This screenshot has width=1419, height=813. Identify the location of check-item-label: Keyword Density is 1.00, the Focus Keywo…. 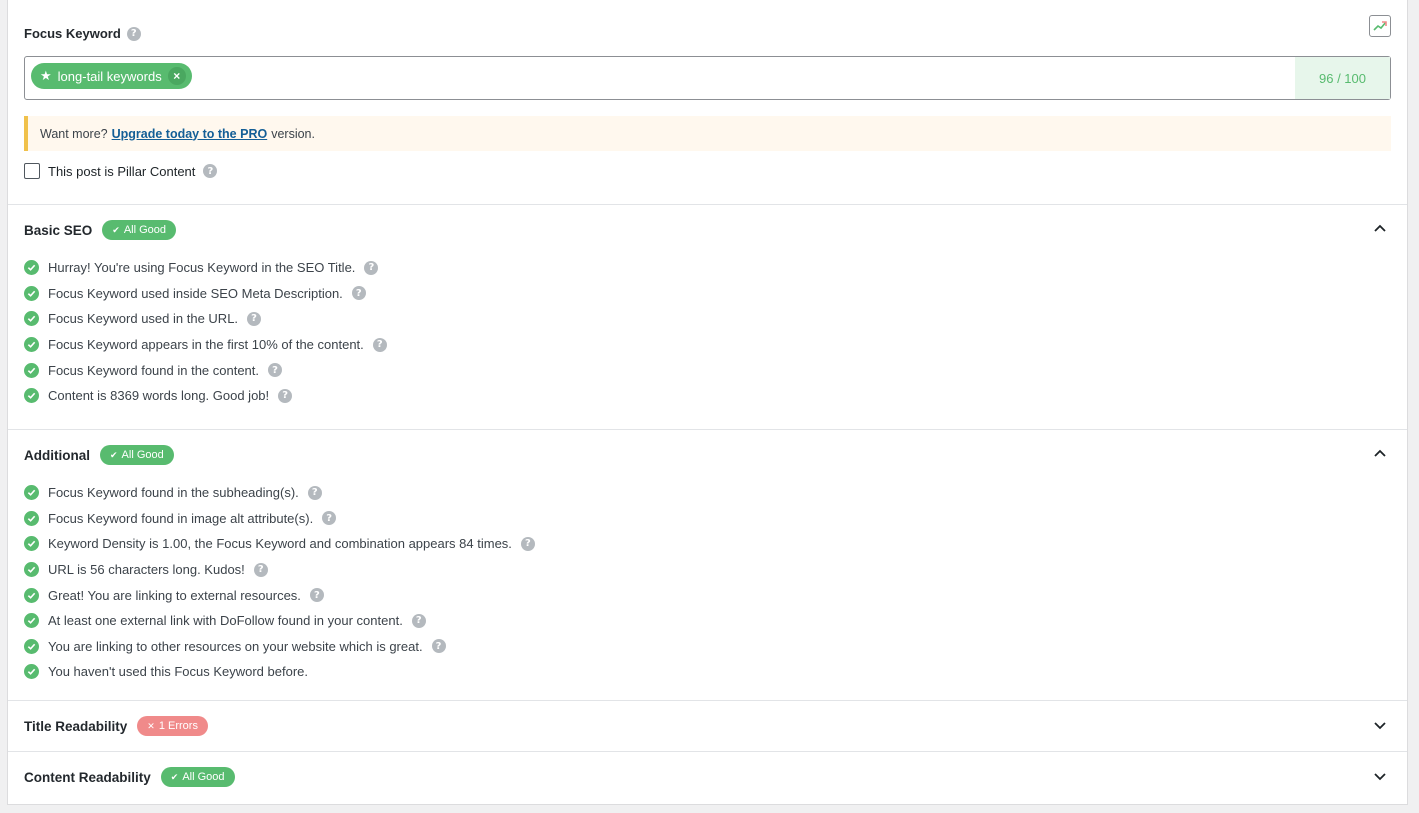
(280, 544).